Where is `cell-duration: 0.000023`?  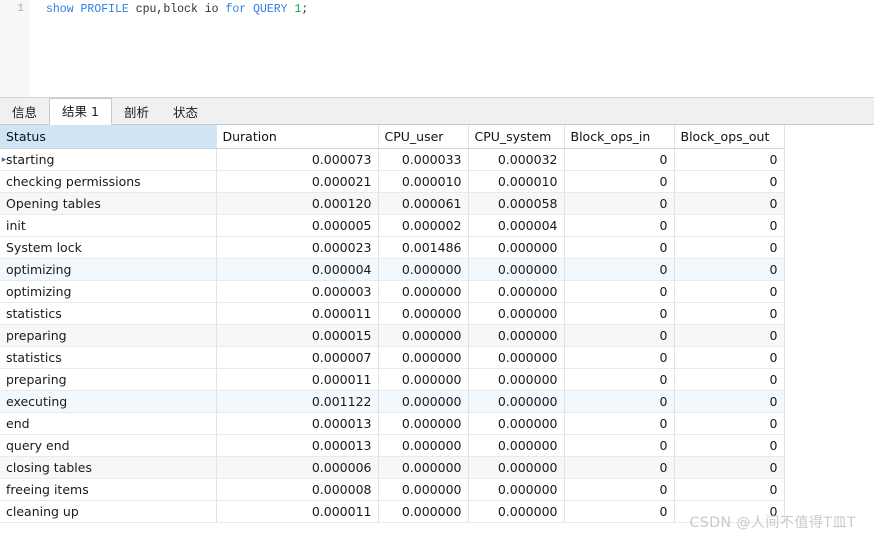
cell-duration: 0.000023 is located at coordinates (297, 247).